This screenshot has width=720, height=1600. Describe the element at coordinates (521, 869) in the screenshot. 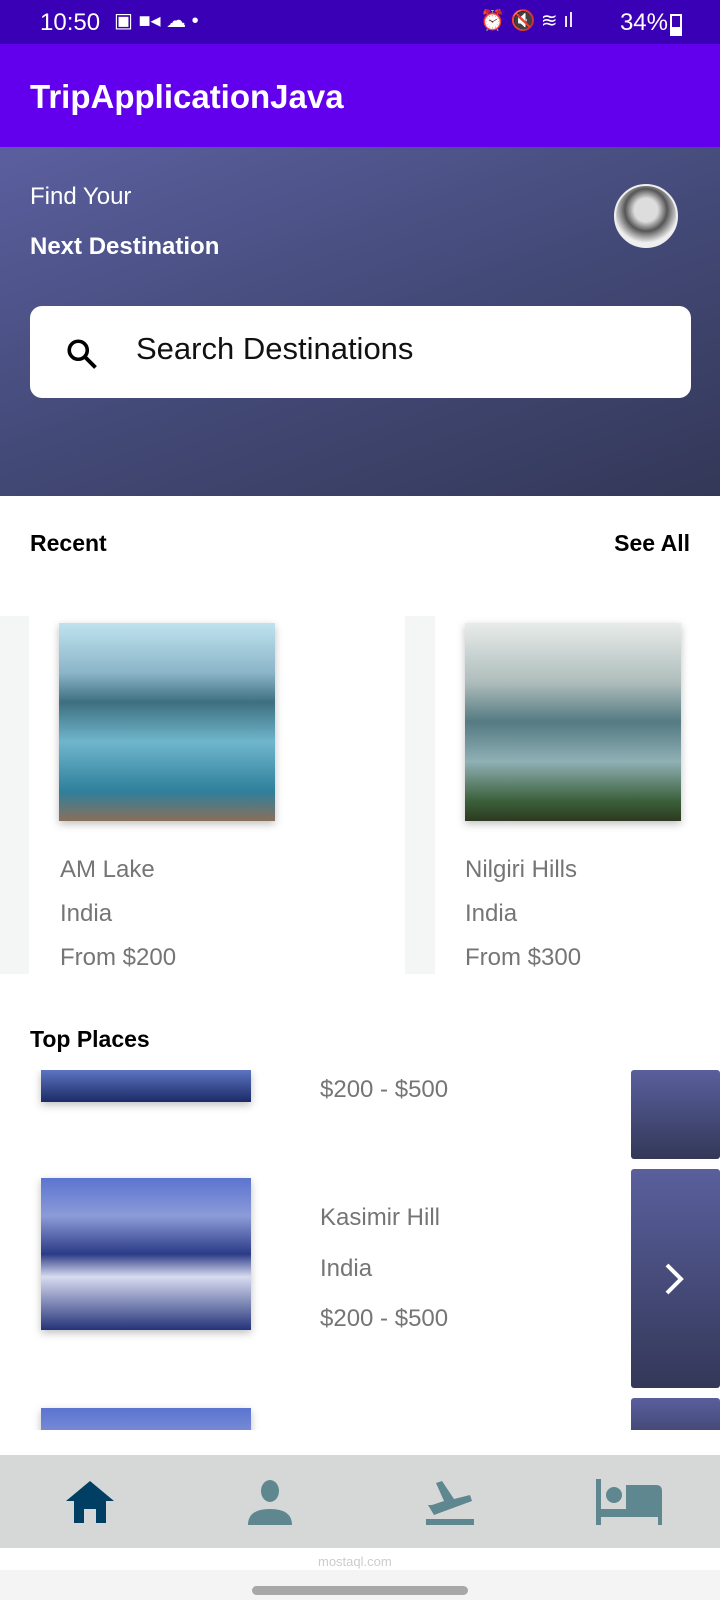

I see `recent-name: Nilgiri Hills` at that location.